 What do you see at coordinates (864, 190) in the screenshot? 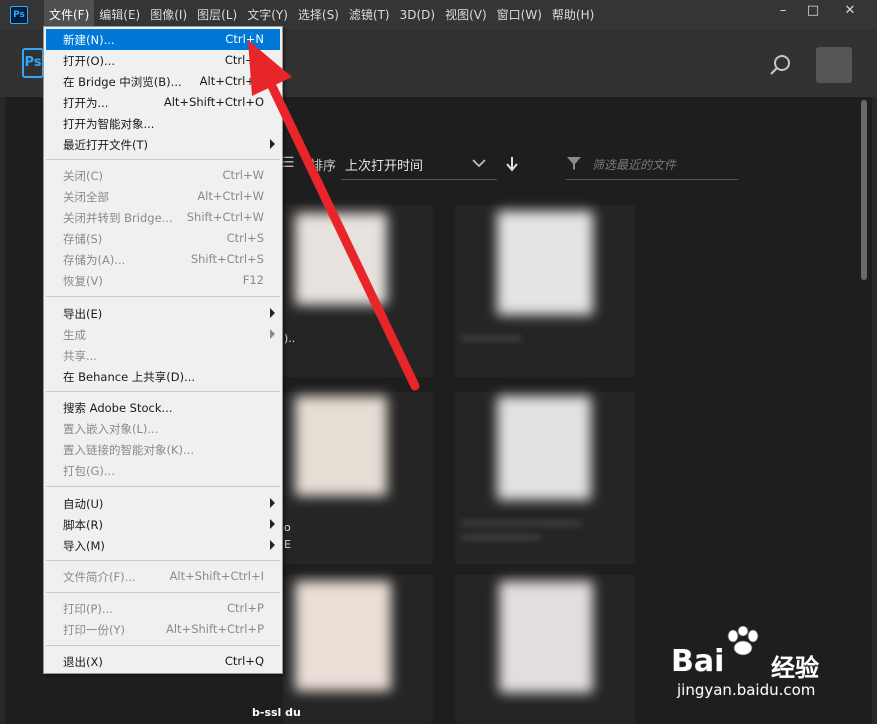
I see `scrollbar` at bounding box center [864, 190].